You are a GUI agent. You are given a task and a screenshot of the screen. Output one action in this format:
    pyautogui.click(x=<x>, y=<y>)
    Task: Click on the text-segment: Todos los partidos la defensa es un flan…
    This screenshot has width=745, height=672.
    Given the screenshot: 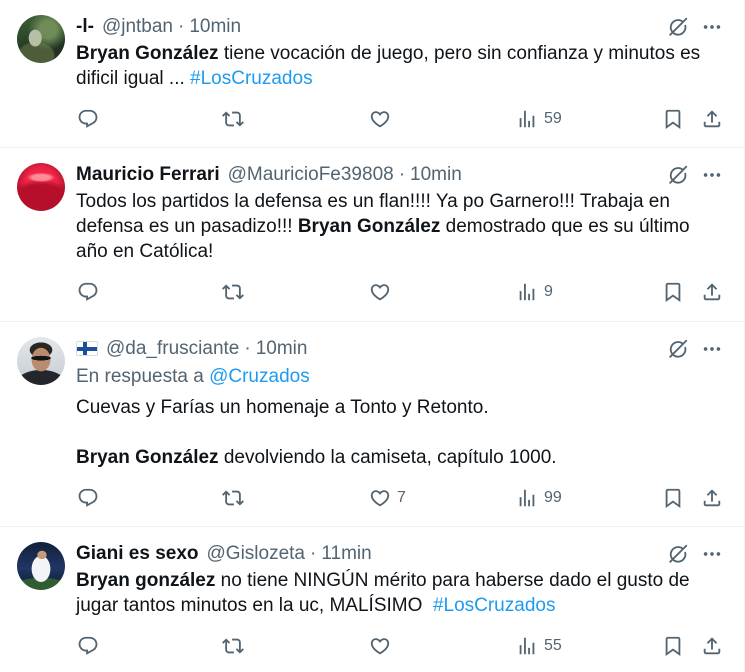 What is the action you would take?
    pyautogui.click(x=373, y=201)
    